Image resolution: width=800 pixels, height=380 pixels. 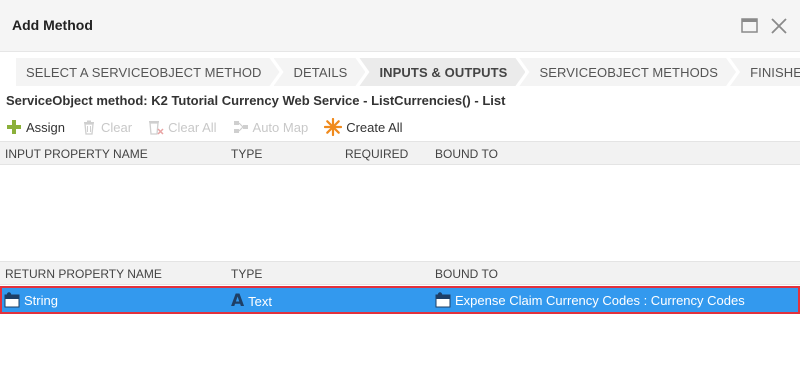 I want to click on auto-map-icon, so click(x=240, y=127).